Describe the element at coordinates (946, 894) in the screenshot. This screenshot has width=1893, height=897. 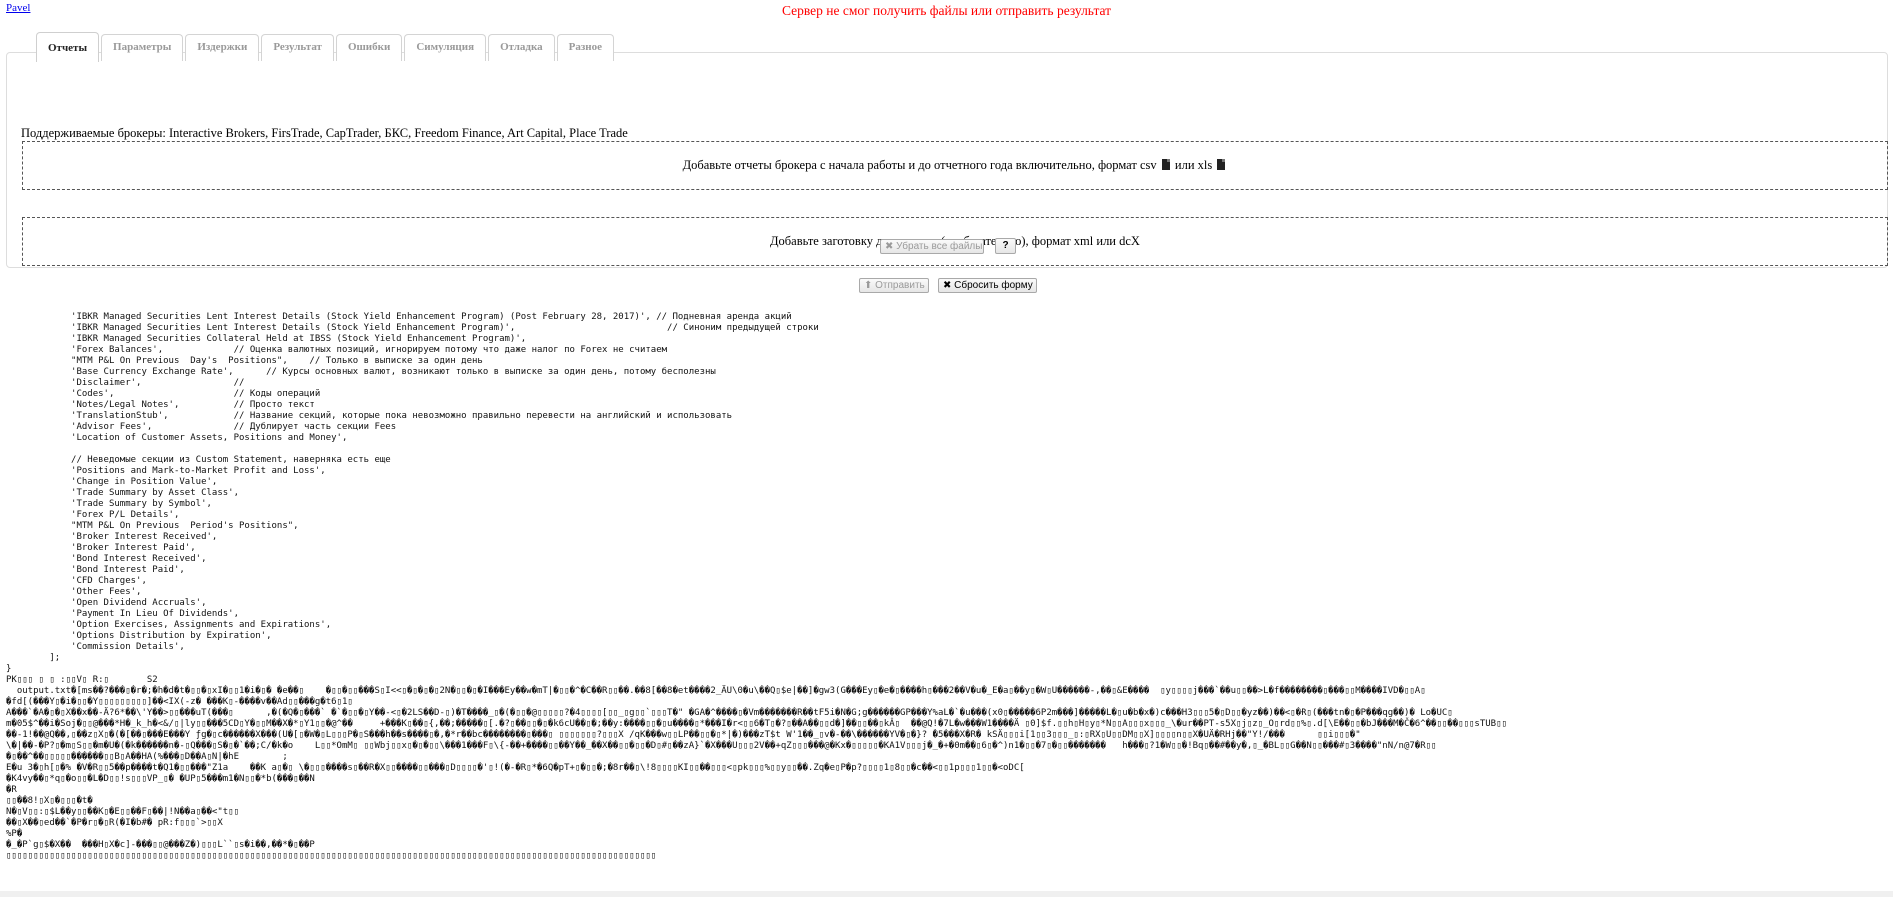
I see `horizontal-scrollbar` at that location.